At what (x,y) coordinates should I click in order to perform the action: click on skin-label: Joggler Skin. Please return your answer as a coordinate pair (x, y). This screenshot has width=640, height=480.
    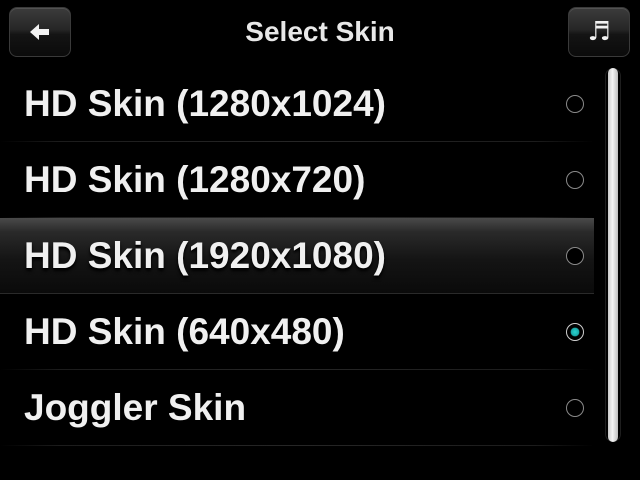
    Looking at the image, I should click on (135, 407).